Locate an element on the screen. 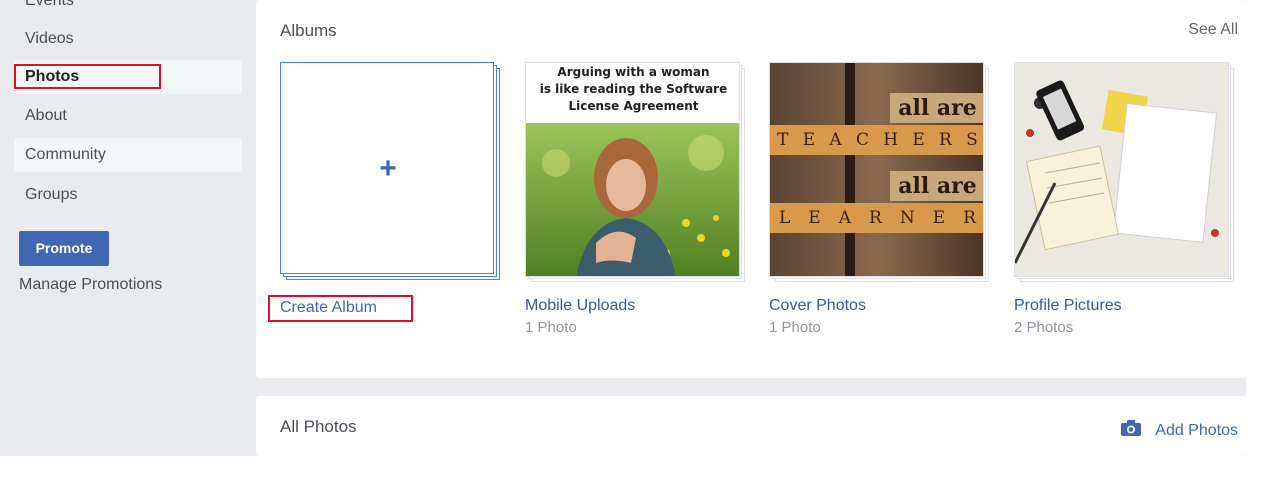 This screenshot has width=1270, height=492. plus-icon: + is located at coordinates (388, 168).